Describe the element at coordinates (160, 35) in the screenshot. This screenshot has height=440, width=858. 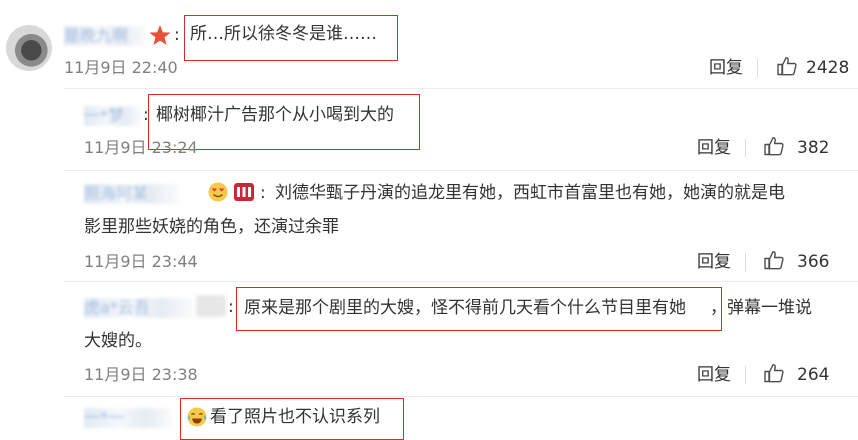
I see `star-badge-icon` at that location.